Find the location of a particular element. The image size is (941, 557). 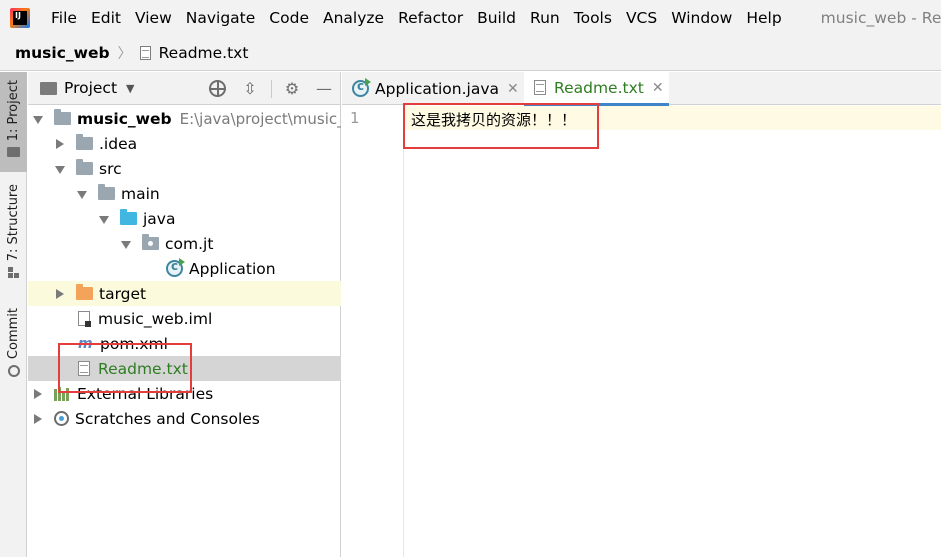

gear-icon: ⚙ is located at coordinates (292, 89).